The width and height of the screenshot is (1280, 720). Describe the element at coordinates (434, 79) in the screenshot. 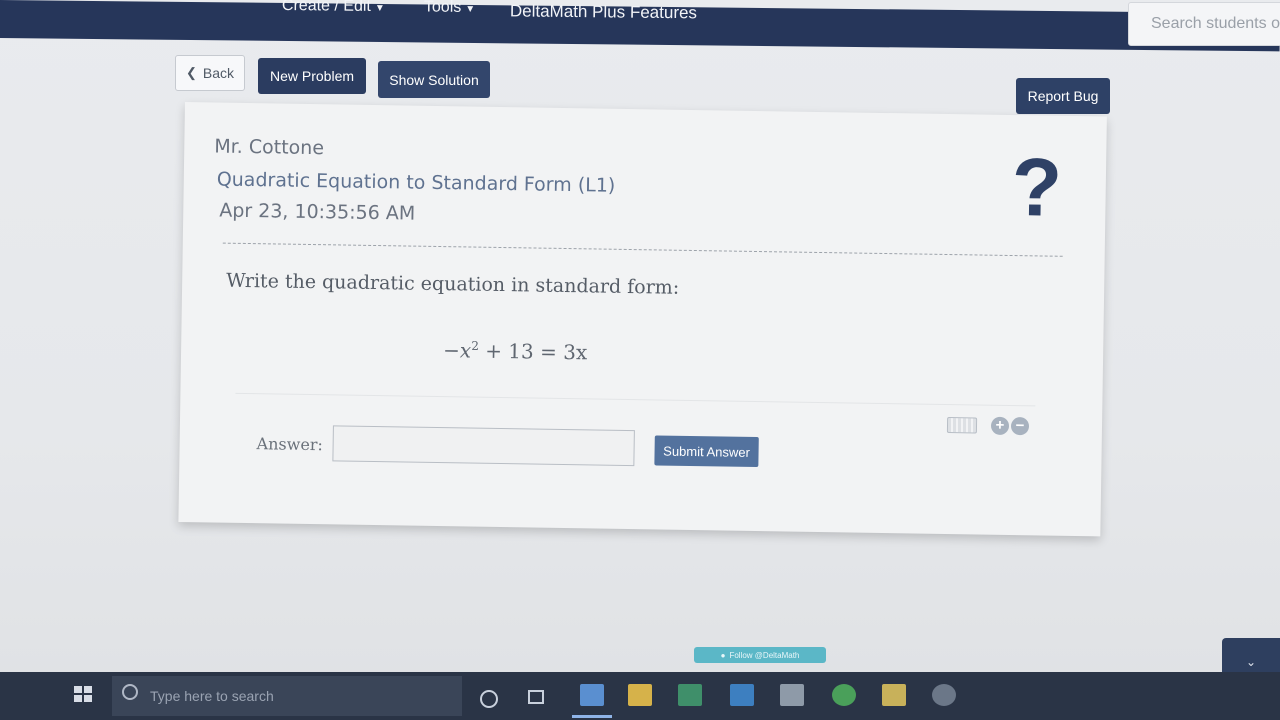

I see `show-solution-button: Show Solution` at that location.